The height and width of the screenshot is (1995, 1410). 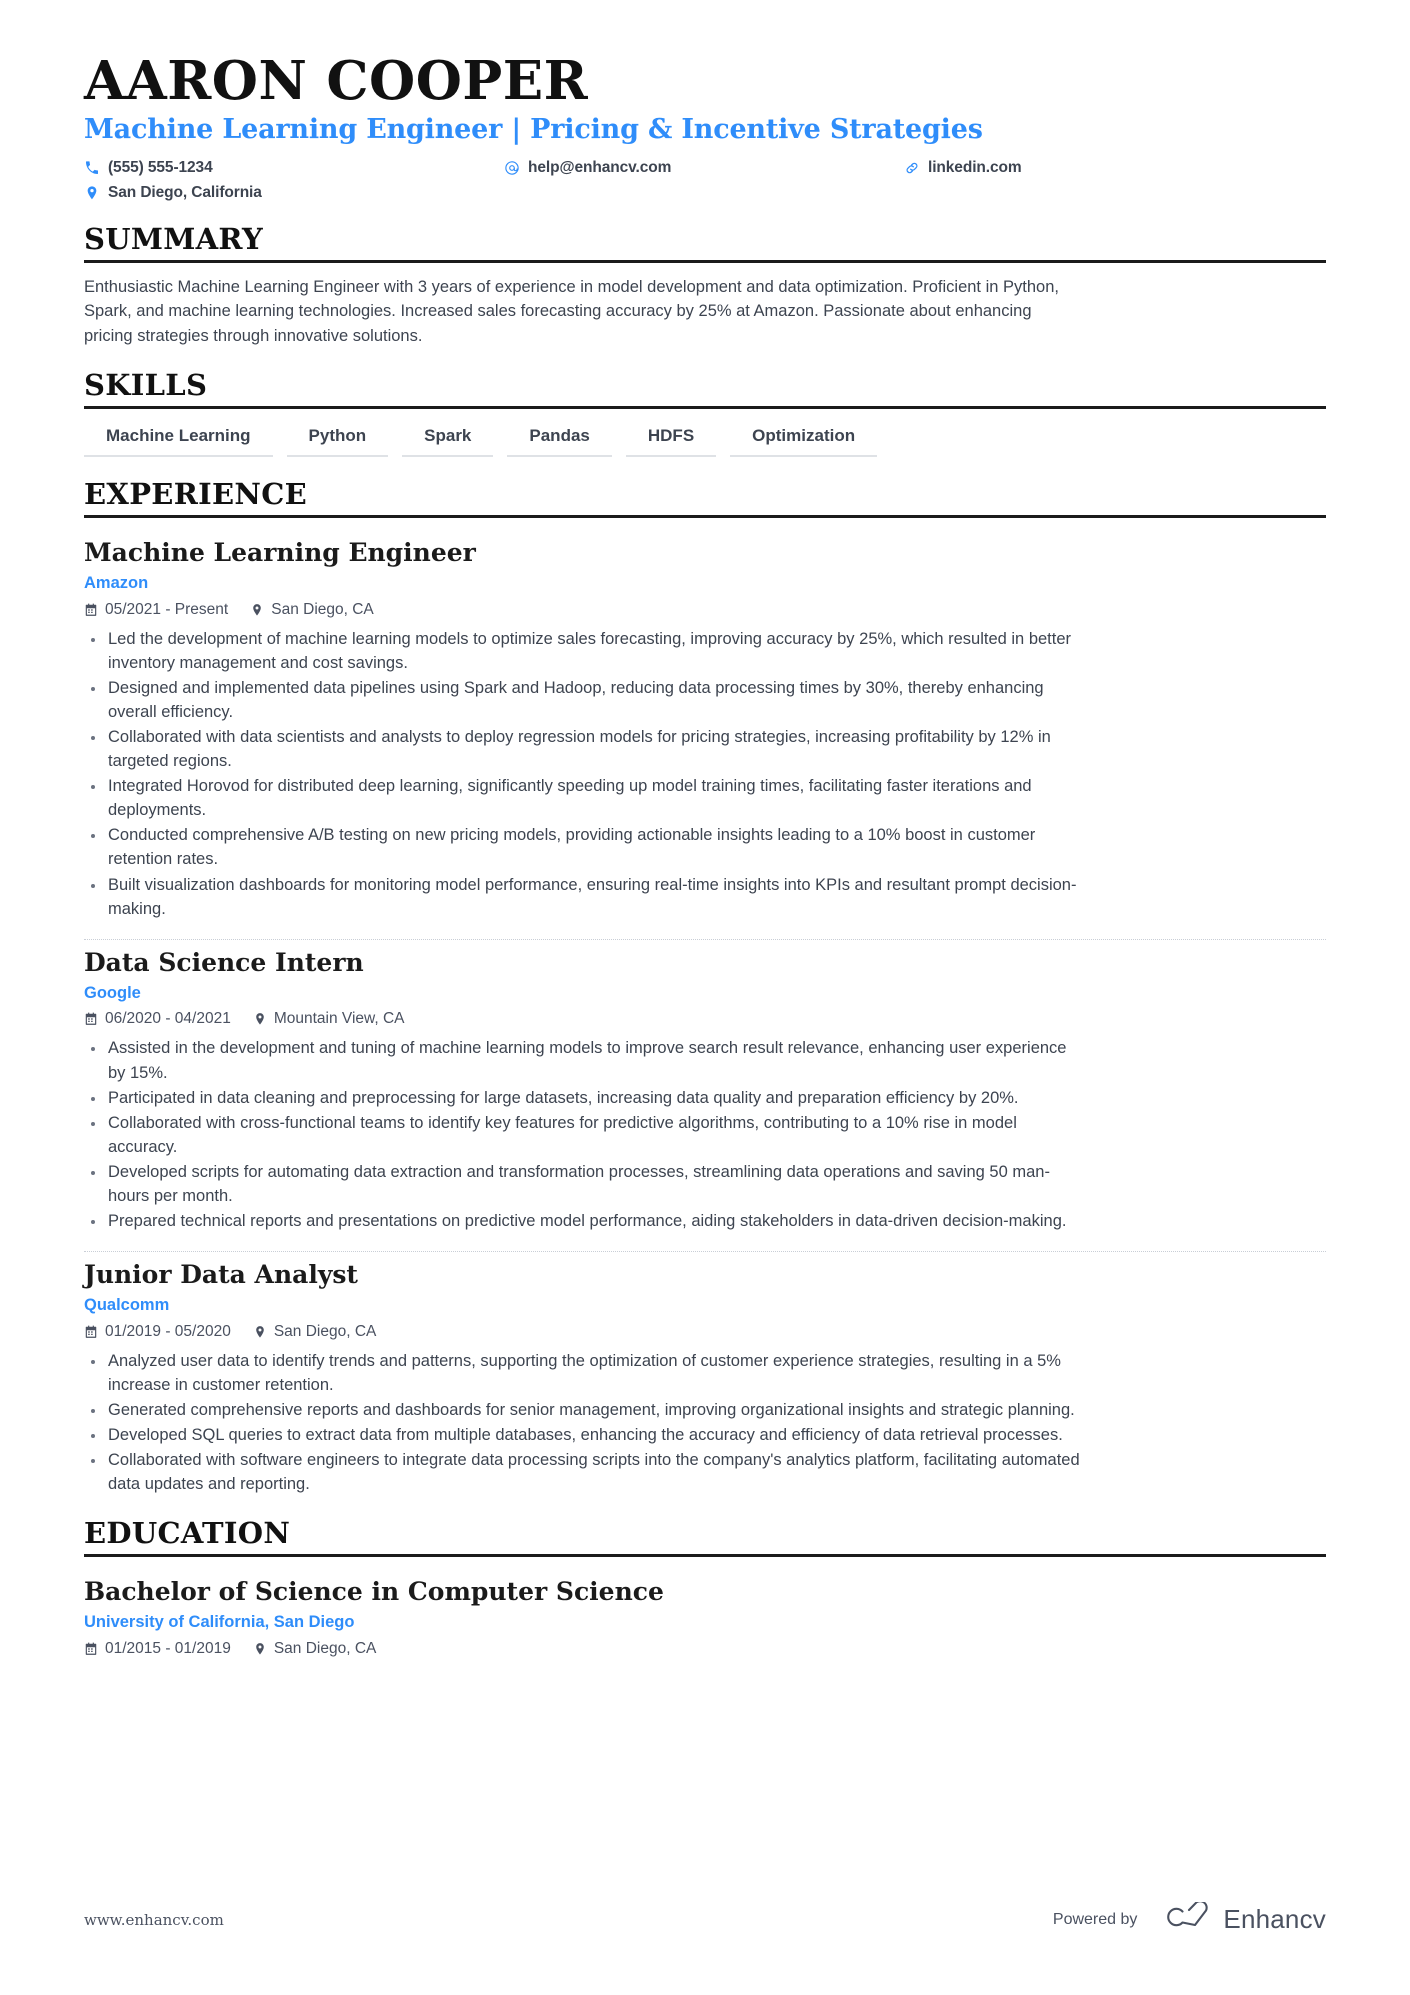 What do you see at coordinates (294, 168) in the screenshot?
I see `contact-phone: (555) 555-1234` at bounding box center [294, 168].